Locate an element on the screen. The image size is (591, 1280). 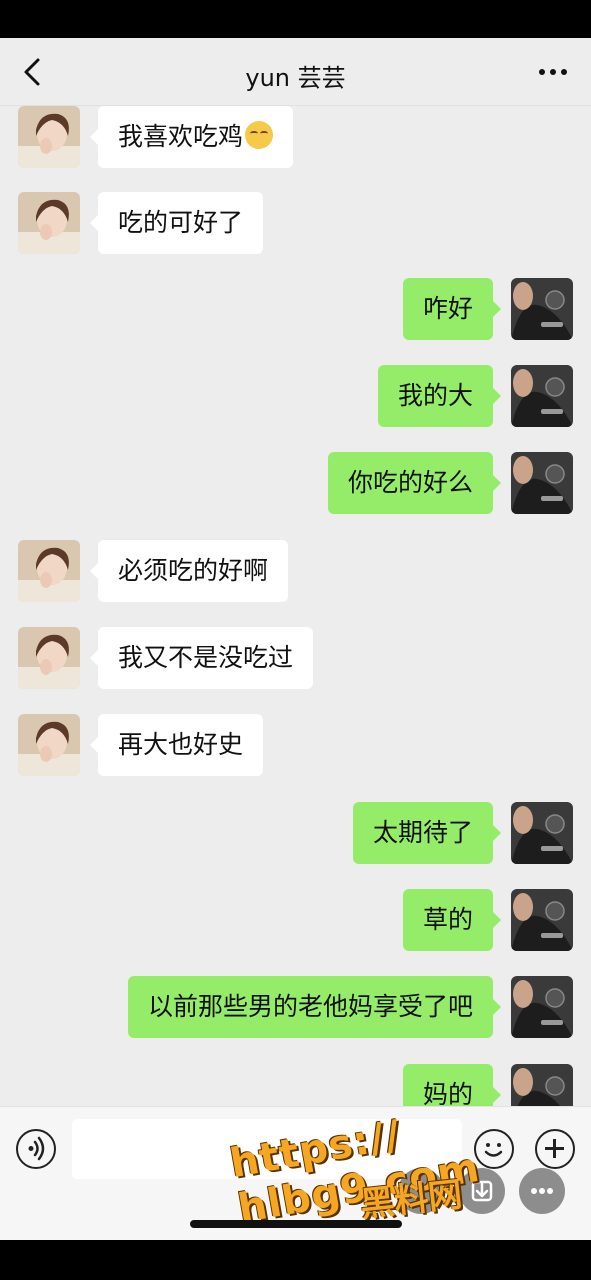
sent-message-bubble: 咋好 is located at coordinates (452, 309).